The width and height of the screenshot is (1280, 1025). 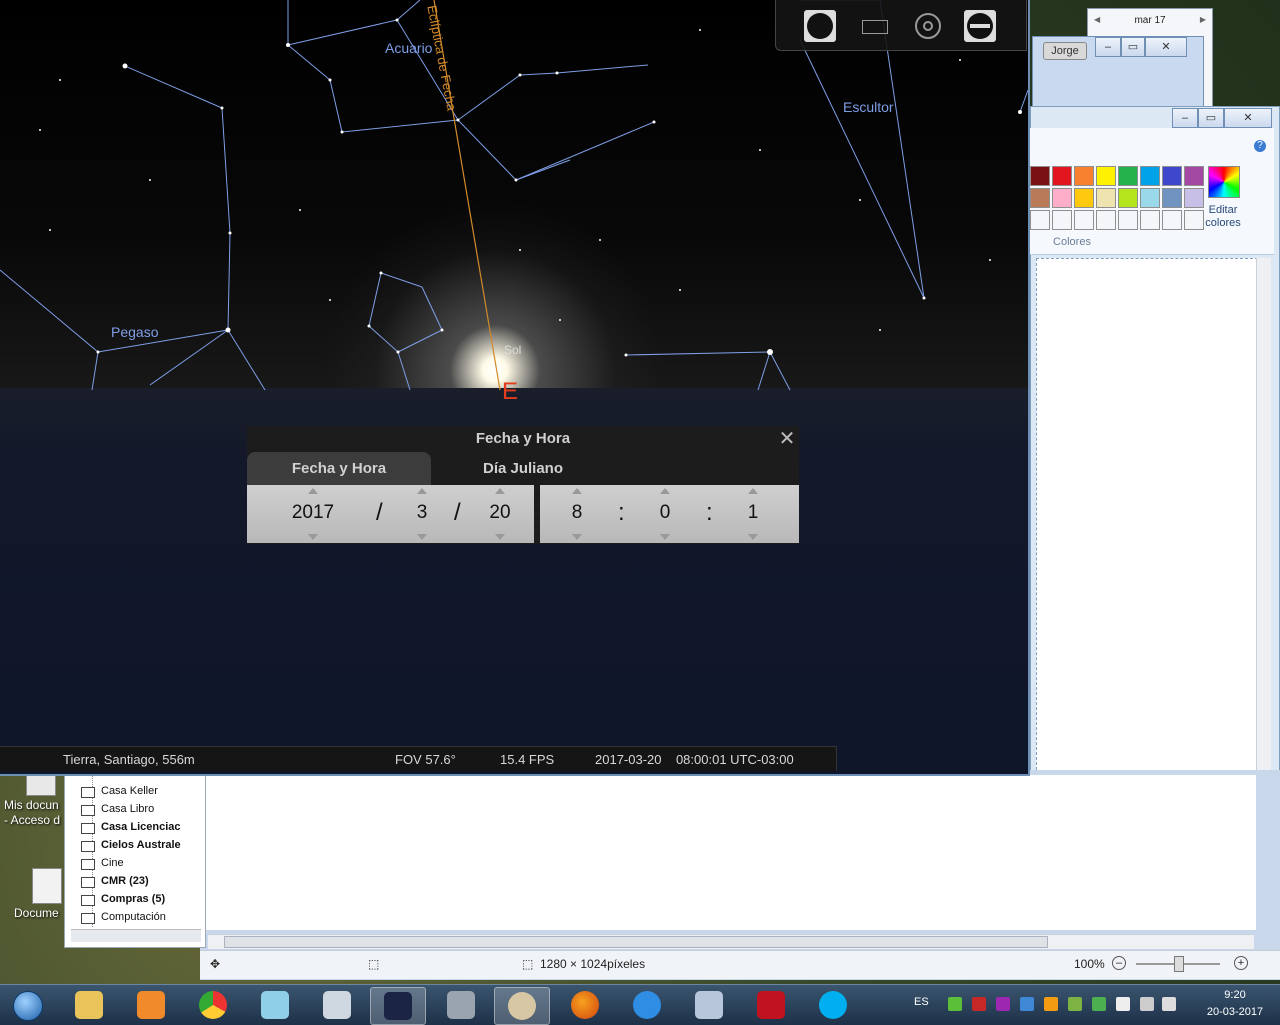 I want to click on year-value: 2017, so click(x=313, y=513).